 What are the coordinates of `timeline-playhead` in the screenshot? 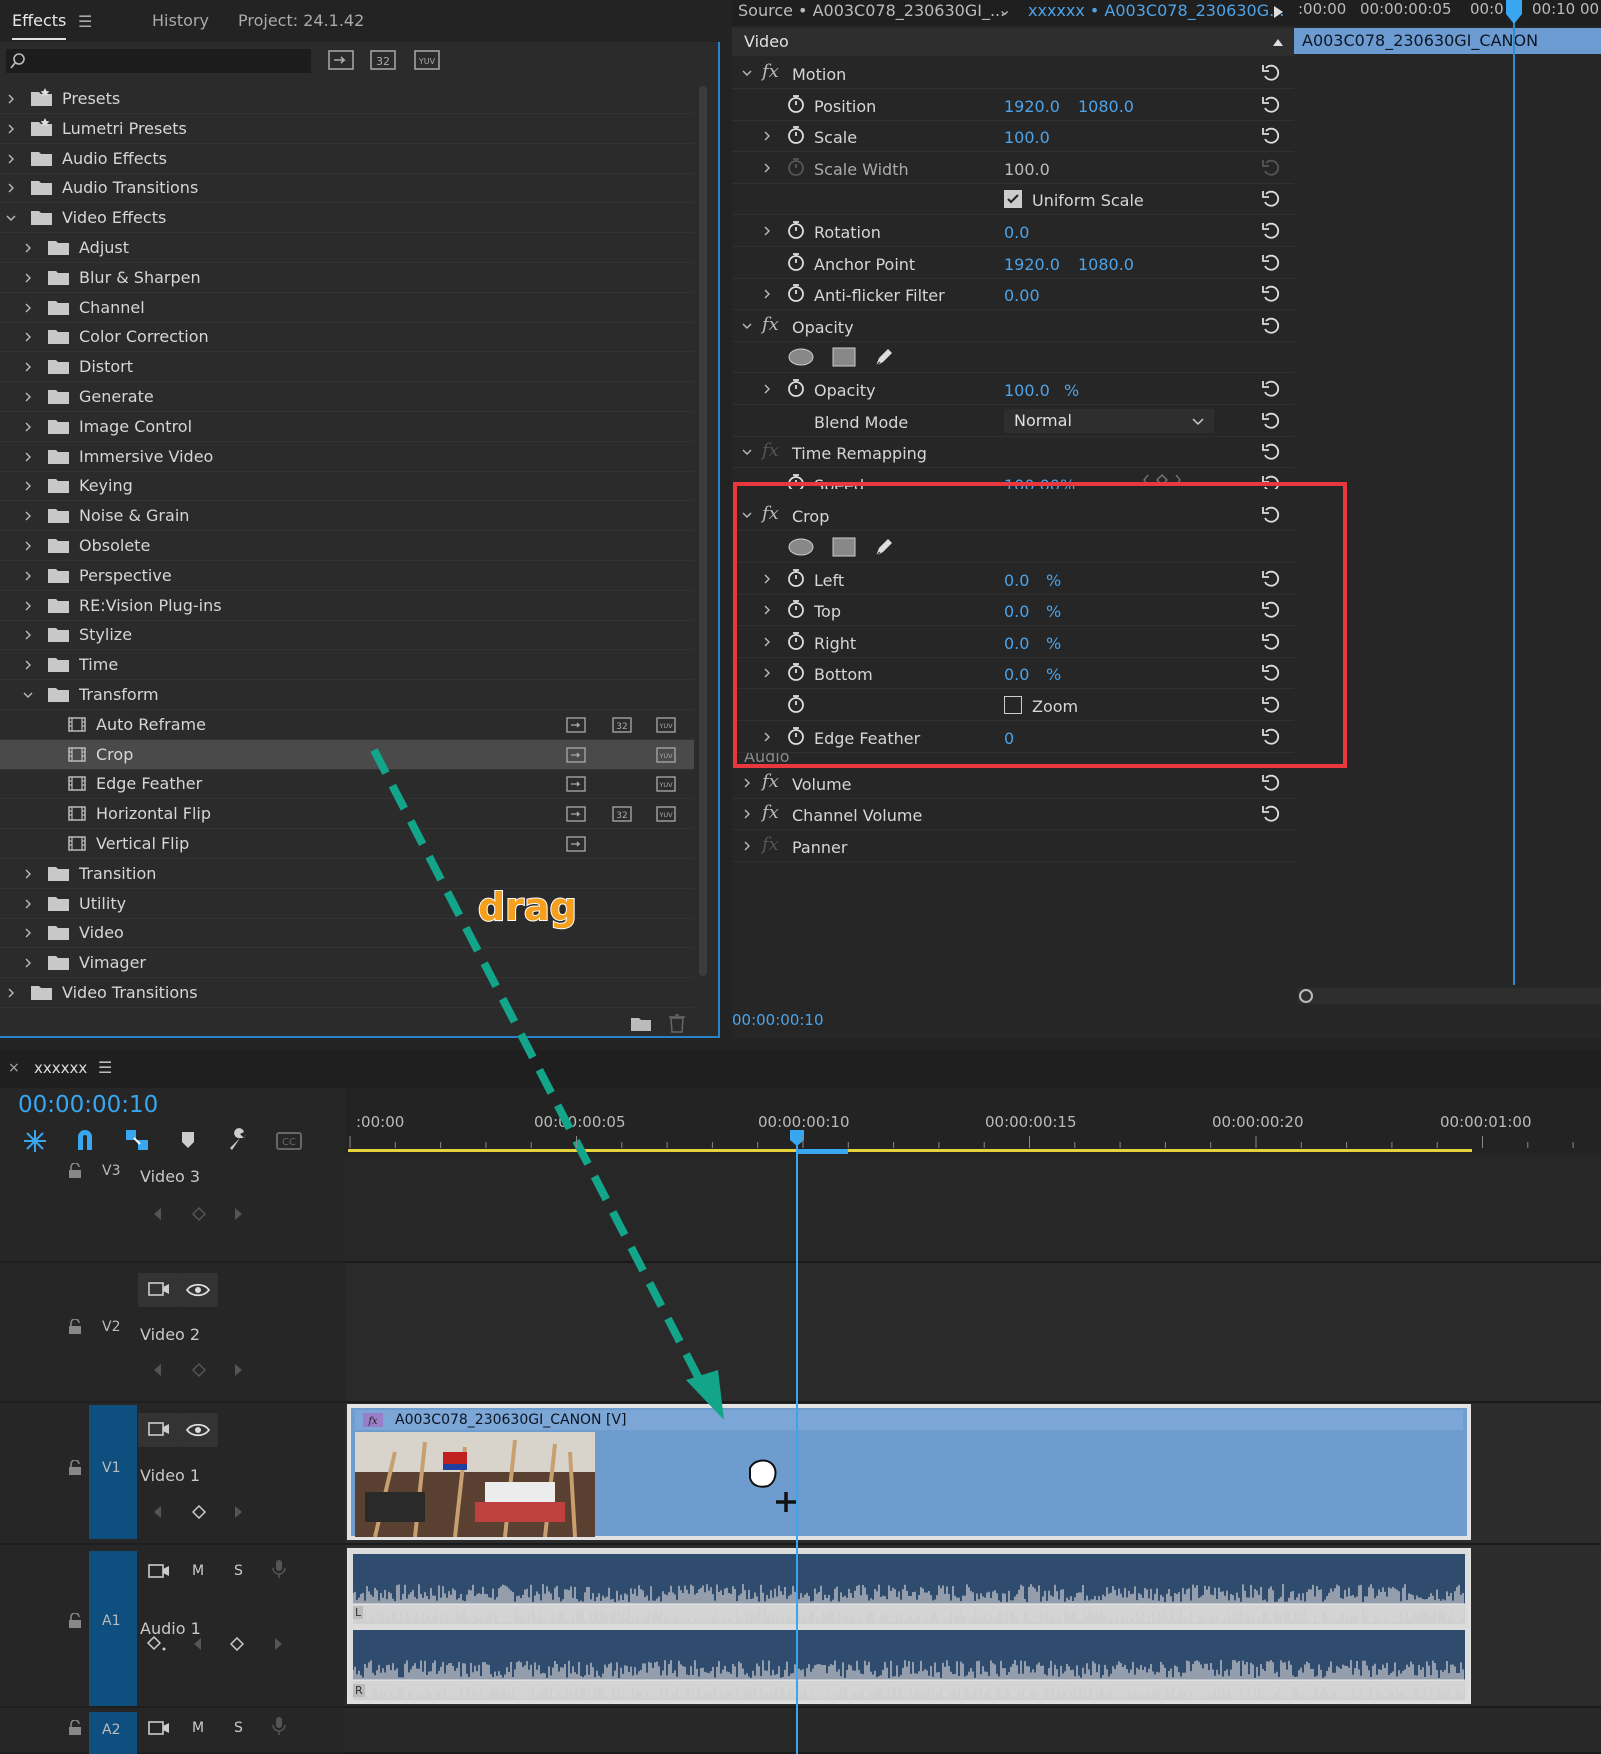 It's located at (797, 1444).